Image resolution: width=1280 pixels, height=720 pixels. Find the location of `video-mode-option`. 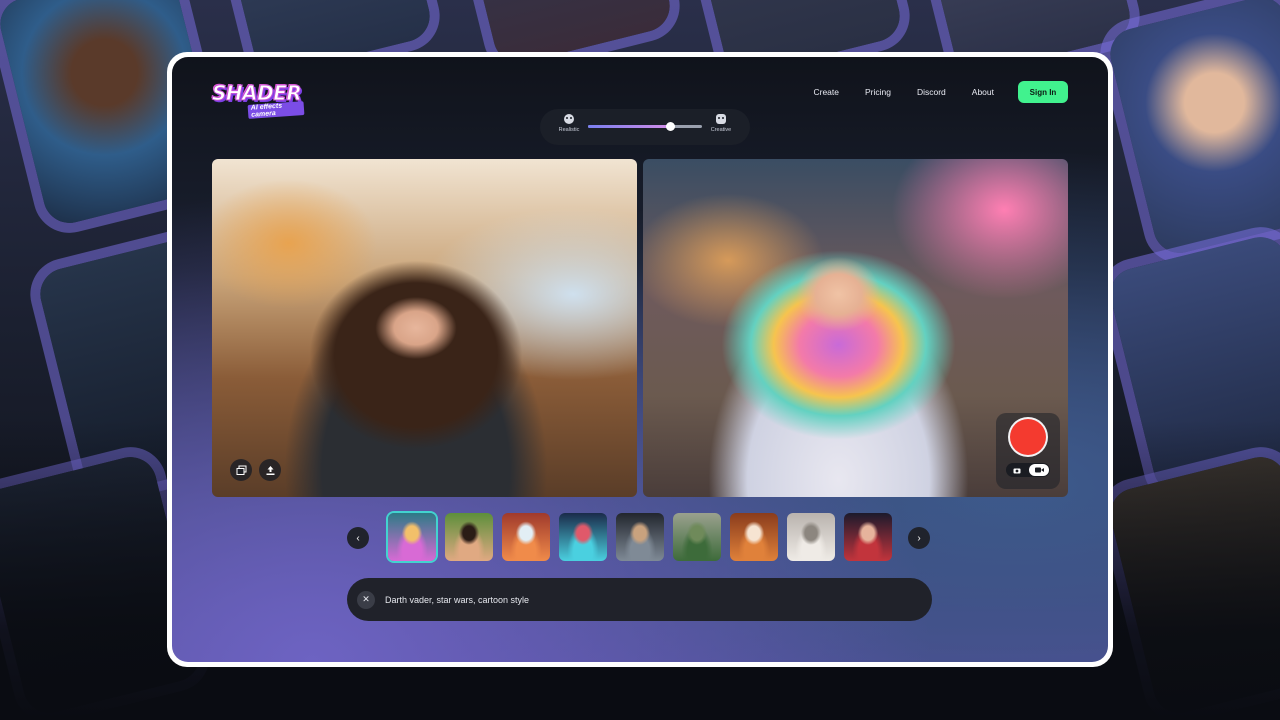

video-mode-option is located at coordinates (1039, 470).